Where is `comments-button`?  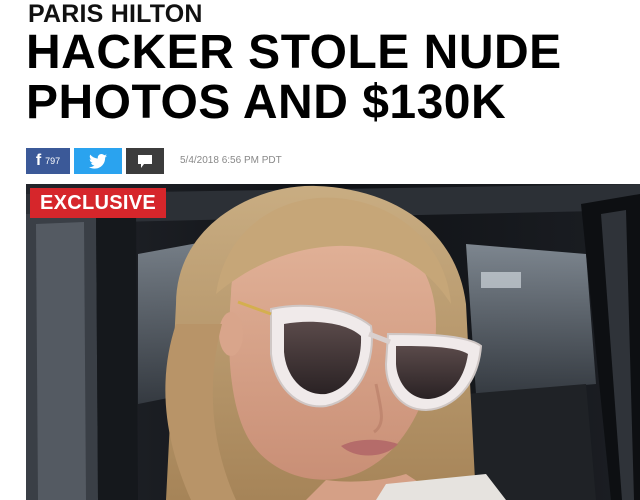 comments-button is located at coordinates (145, 161).